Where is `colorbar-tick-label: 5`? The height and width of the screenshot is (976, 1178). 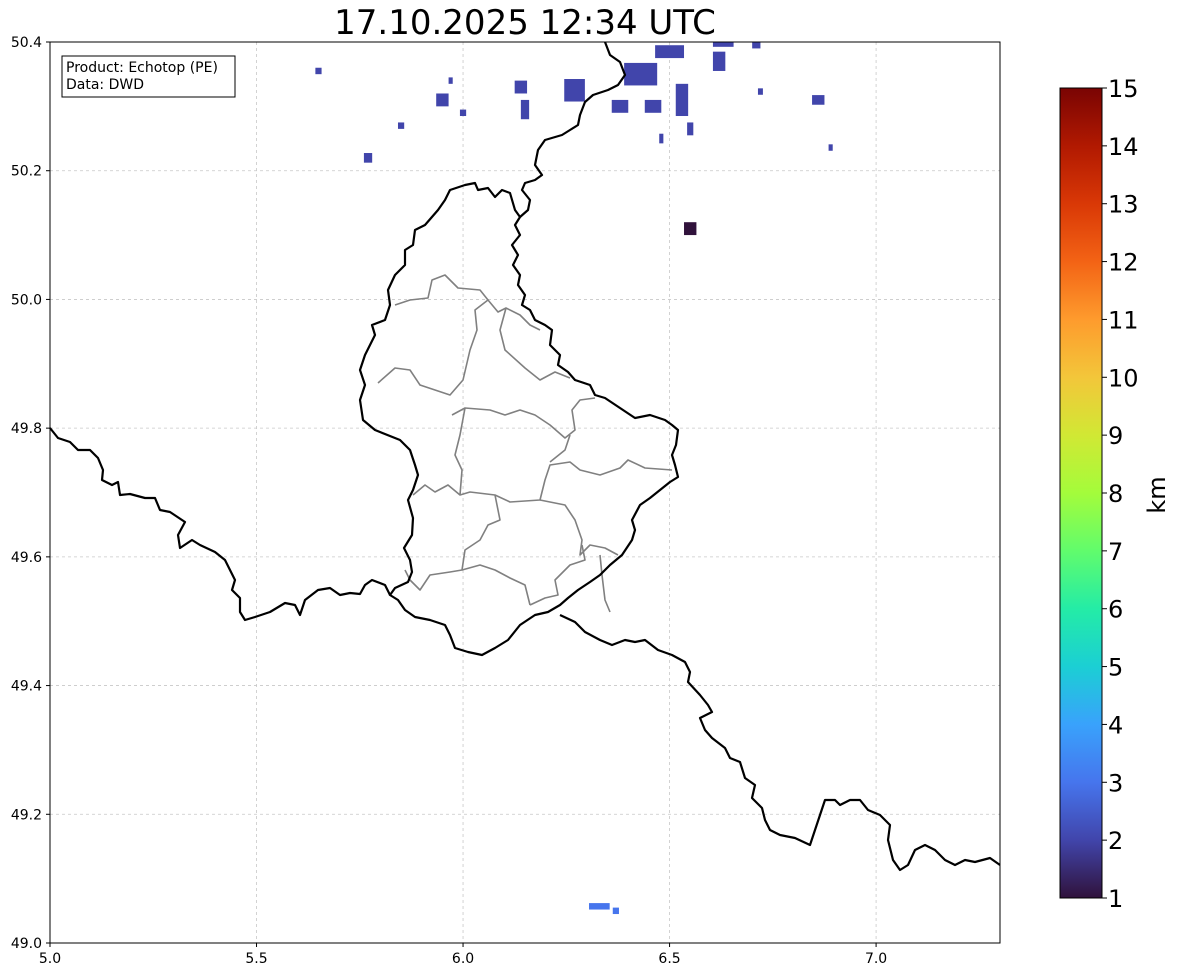 colorbar-tick-label: 5 is located at coordinates (1115, 668).